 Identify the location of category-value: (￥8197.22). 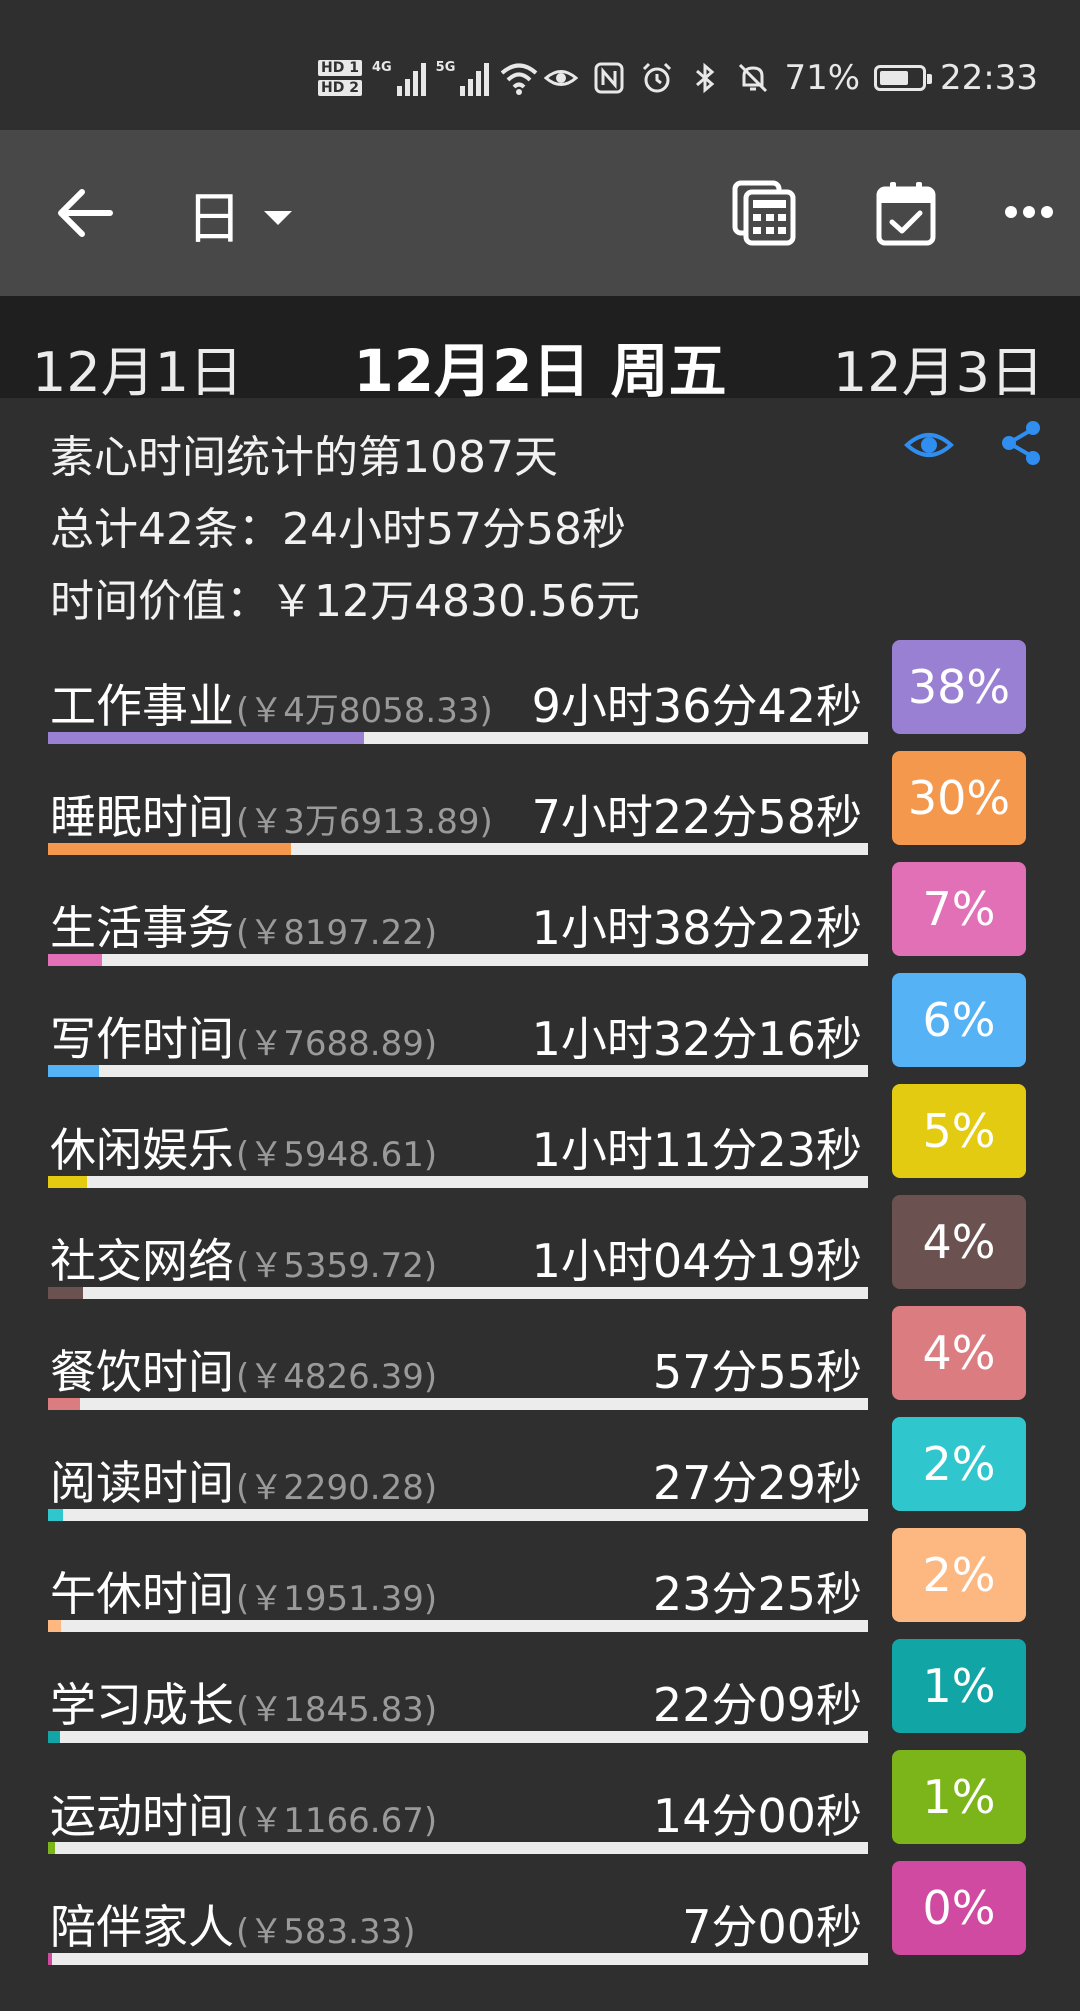
(337, 933).